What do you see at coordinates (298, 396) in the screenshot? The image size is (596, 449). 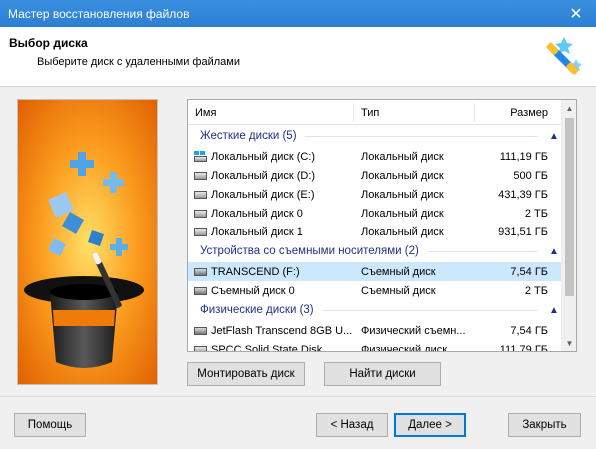 I see `footer-divider` at bounding box center [298, 396].